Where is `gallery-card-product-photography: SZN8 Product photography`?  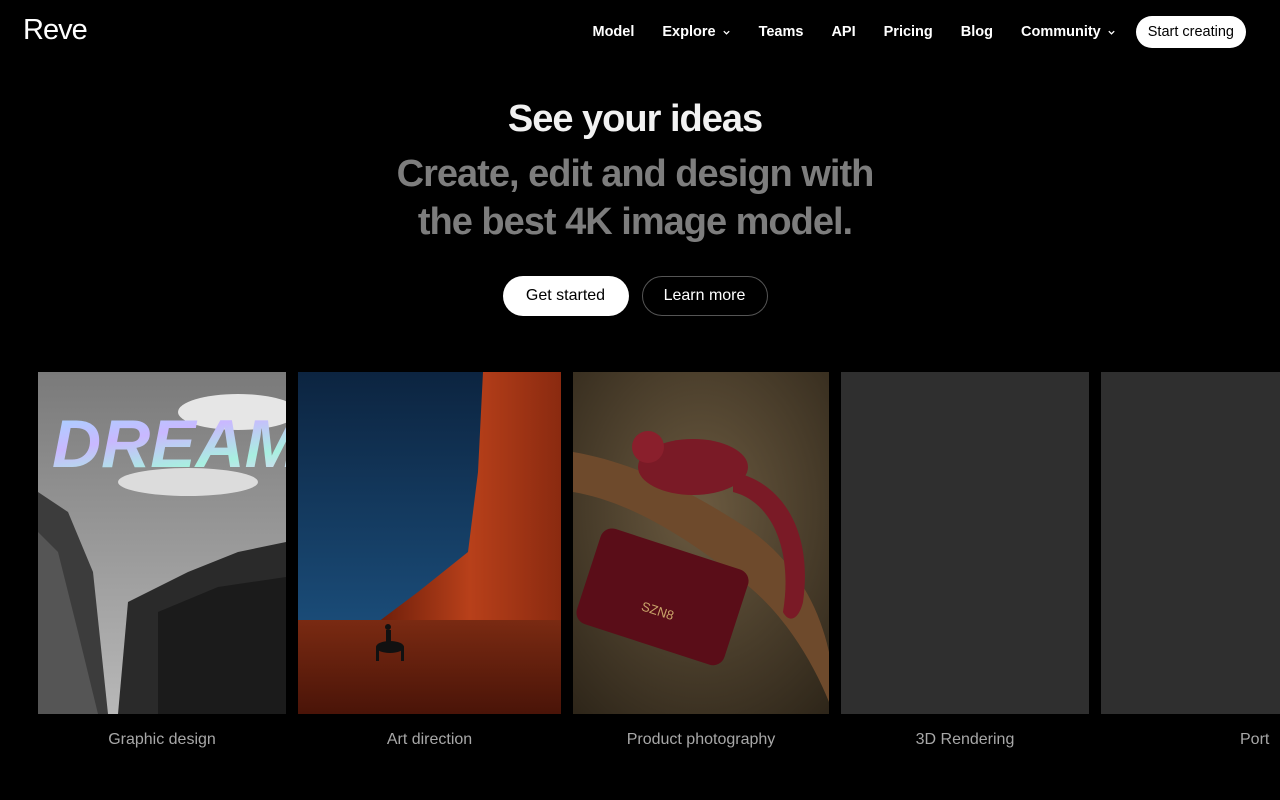 gallery-card-product-photography: SZN8 Product photography is located at coordinates (701, 586).